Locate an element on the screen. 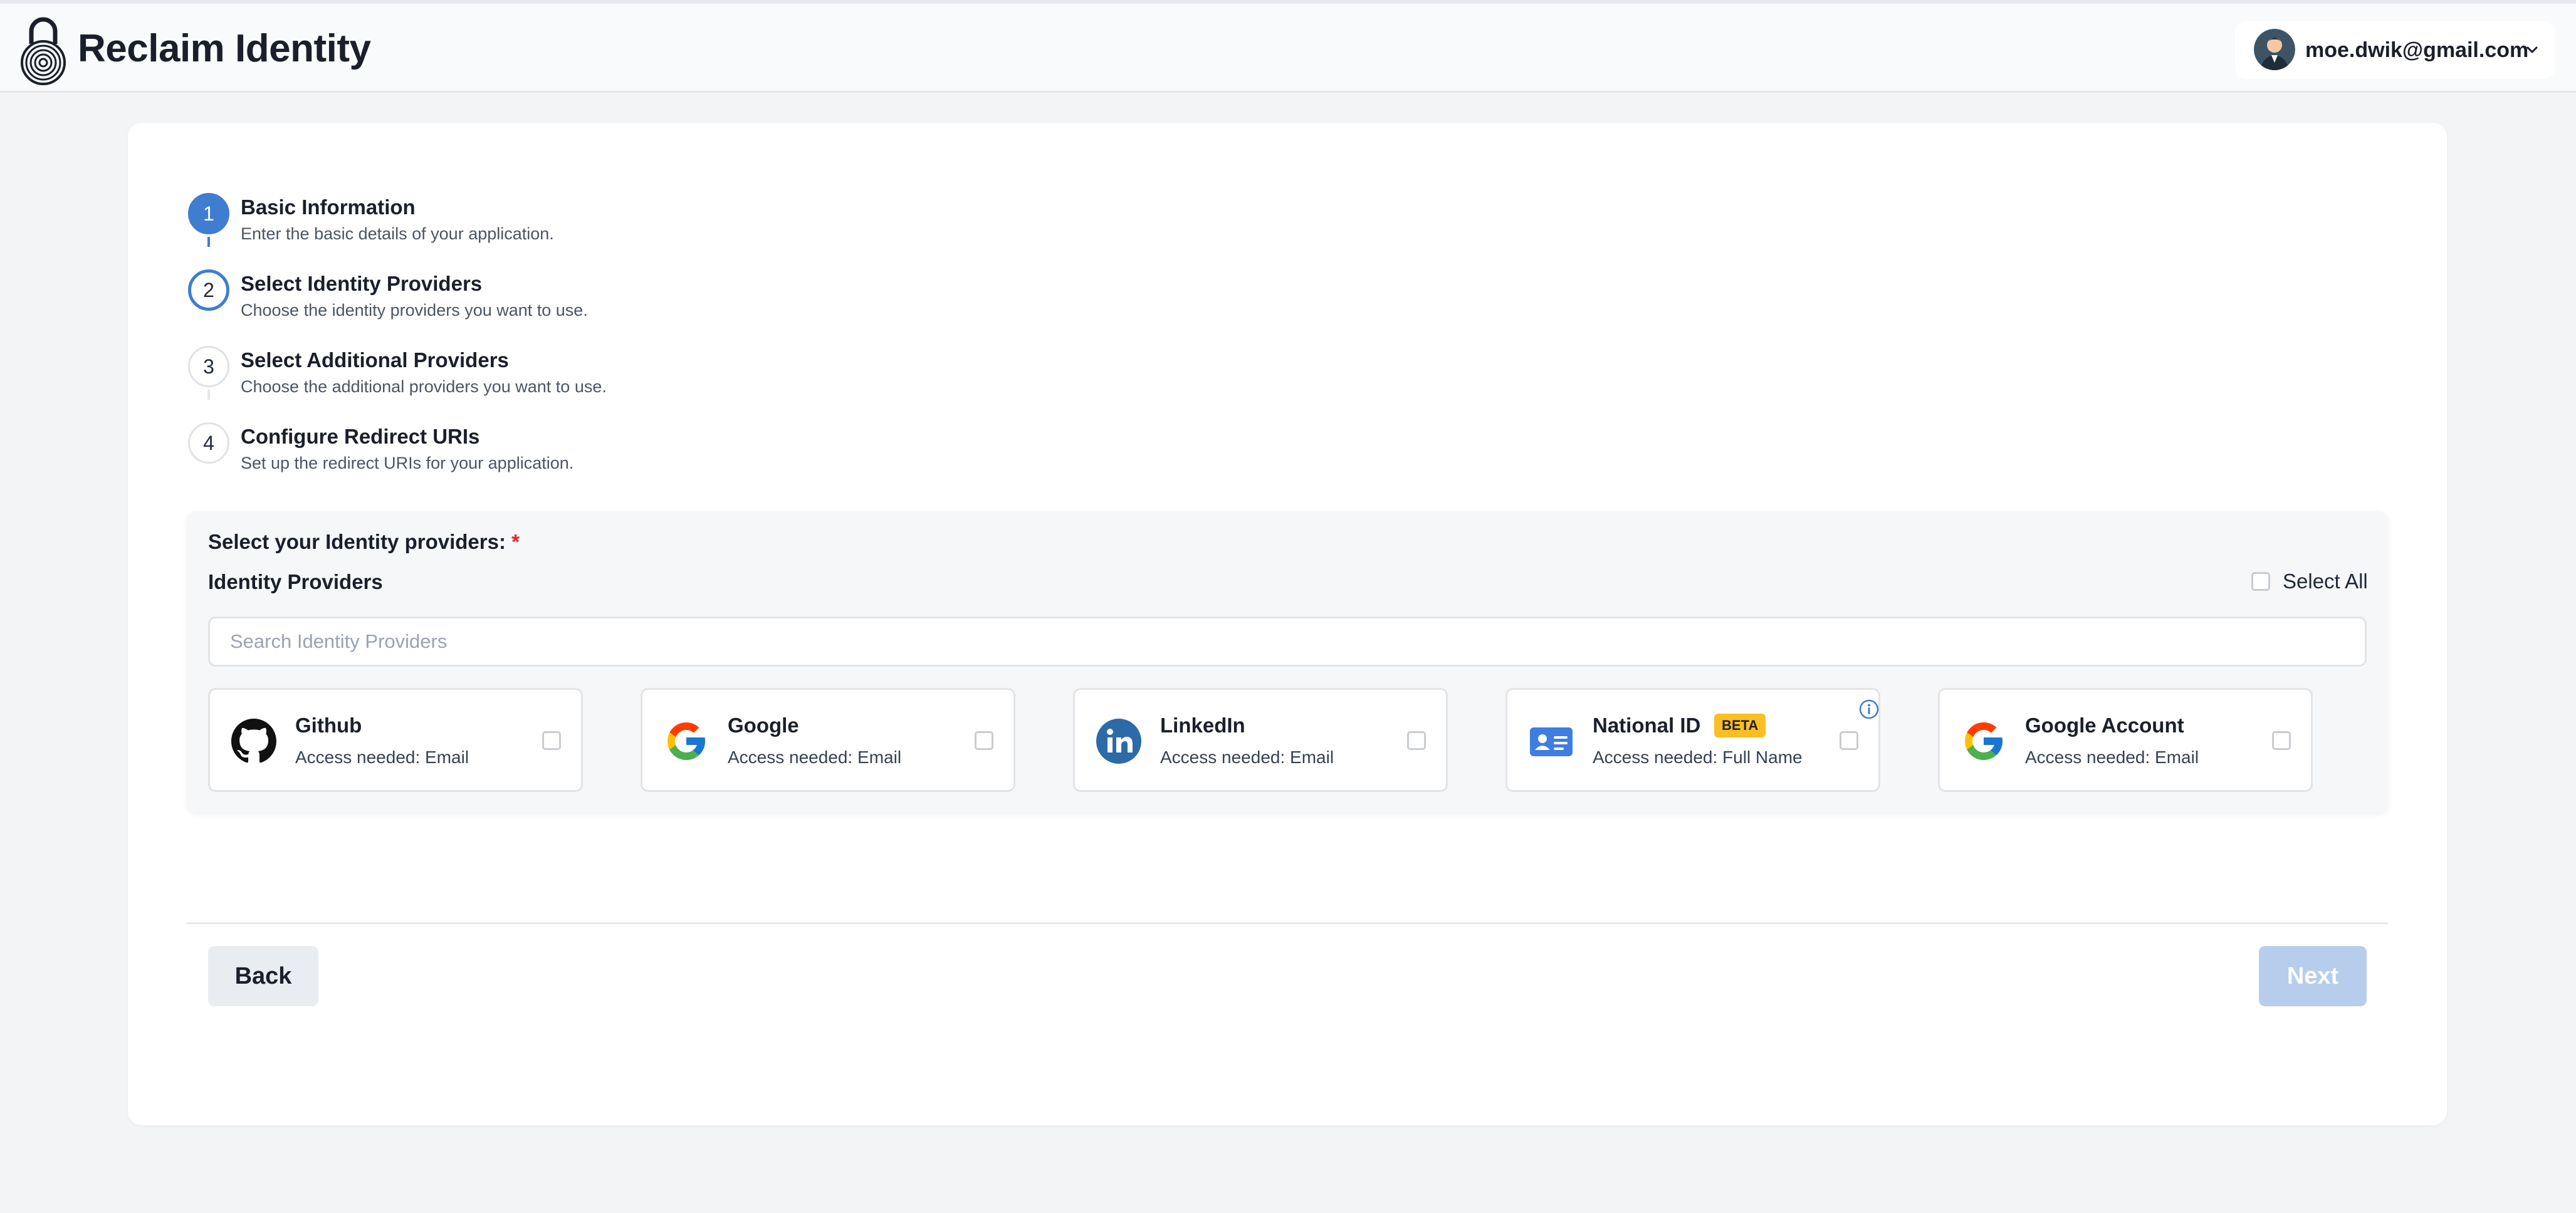  app-header: Reclaim Identity moe.dwik@gmail.com is located at coordinates (1288, 48).